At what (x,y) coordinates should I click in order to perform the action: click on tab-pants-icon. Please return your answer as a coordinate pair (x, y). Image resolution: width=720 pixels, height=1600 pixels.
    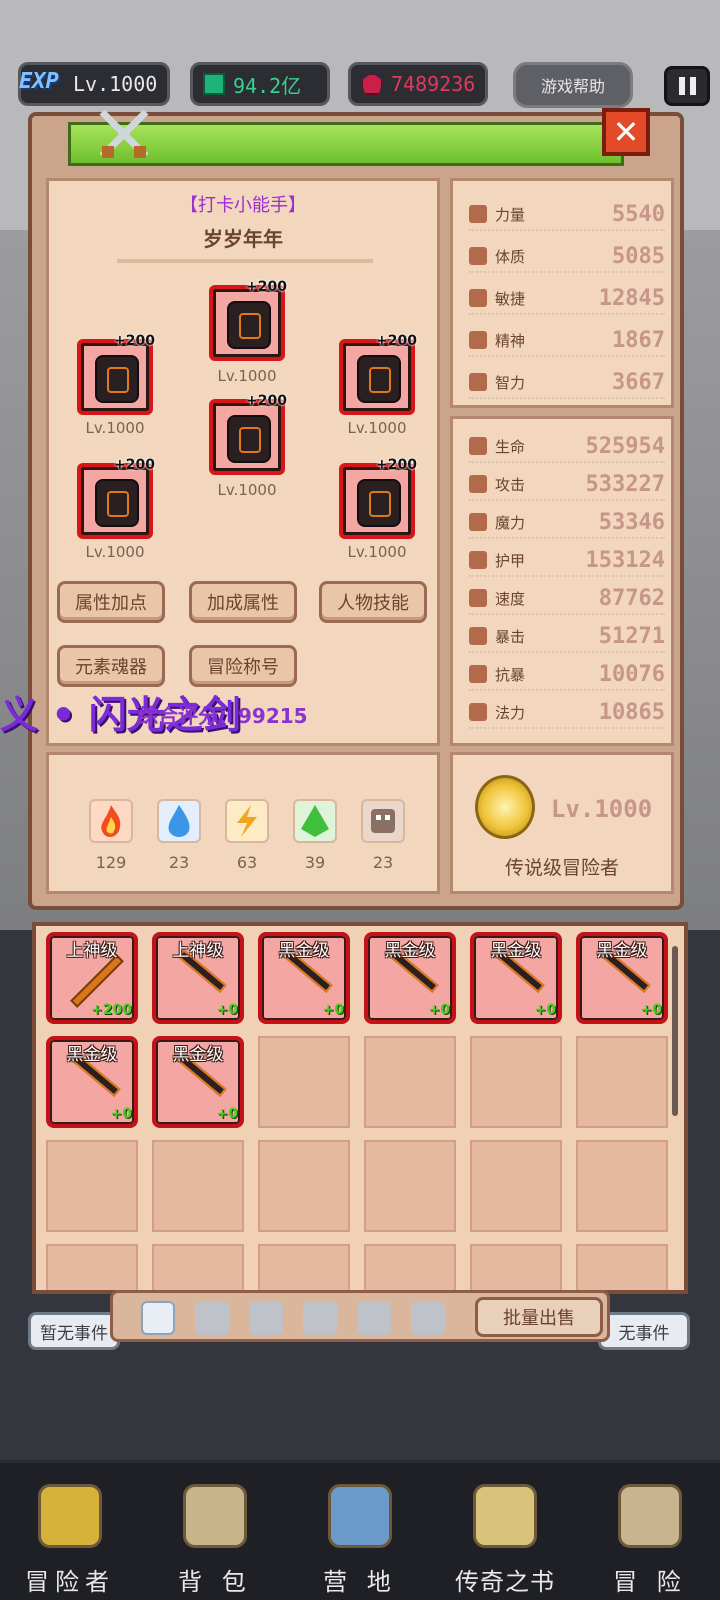
    Looking at the image, I should click on (374, 1318).